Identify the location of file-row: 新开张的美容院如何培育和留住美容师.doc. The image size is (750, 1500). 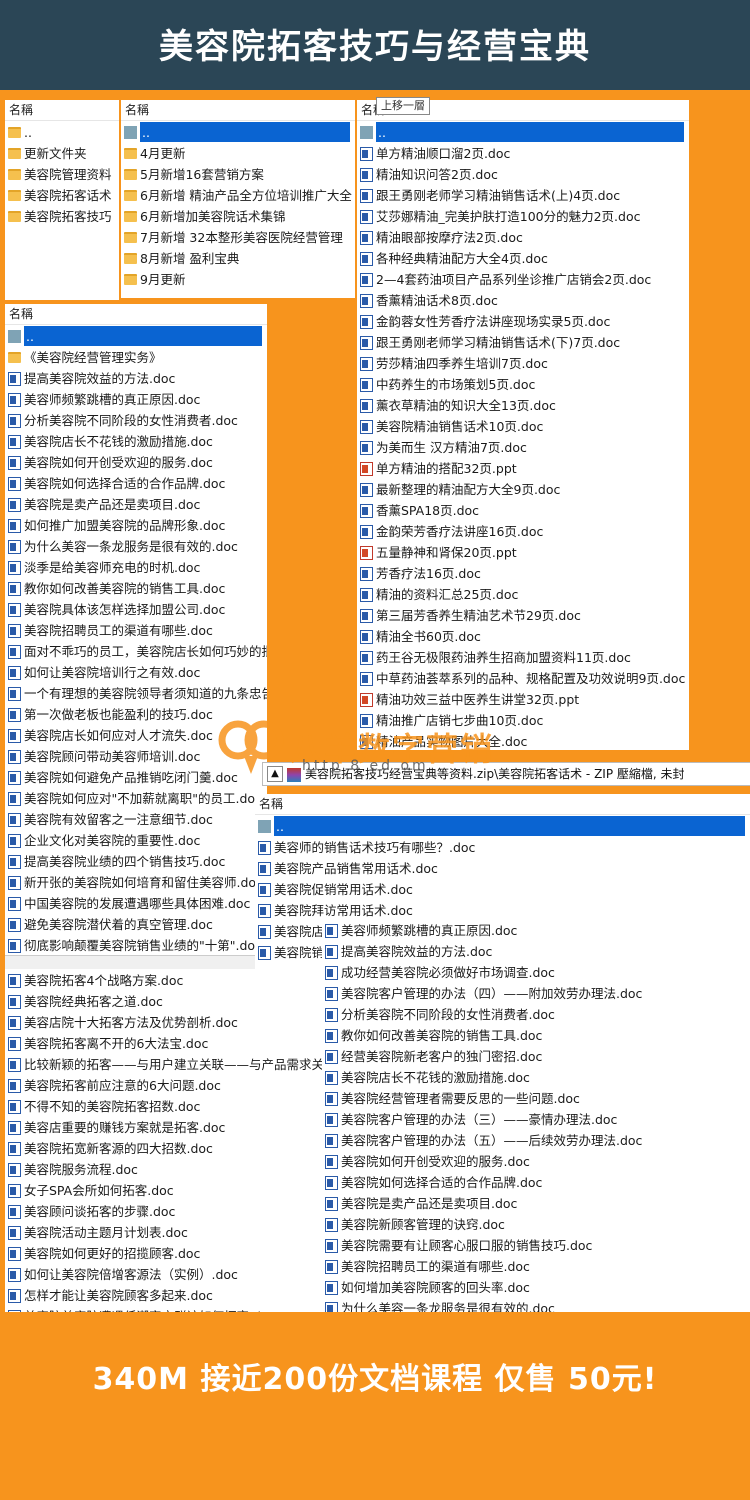
(136, 881).